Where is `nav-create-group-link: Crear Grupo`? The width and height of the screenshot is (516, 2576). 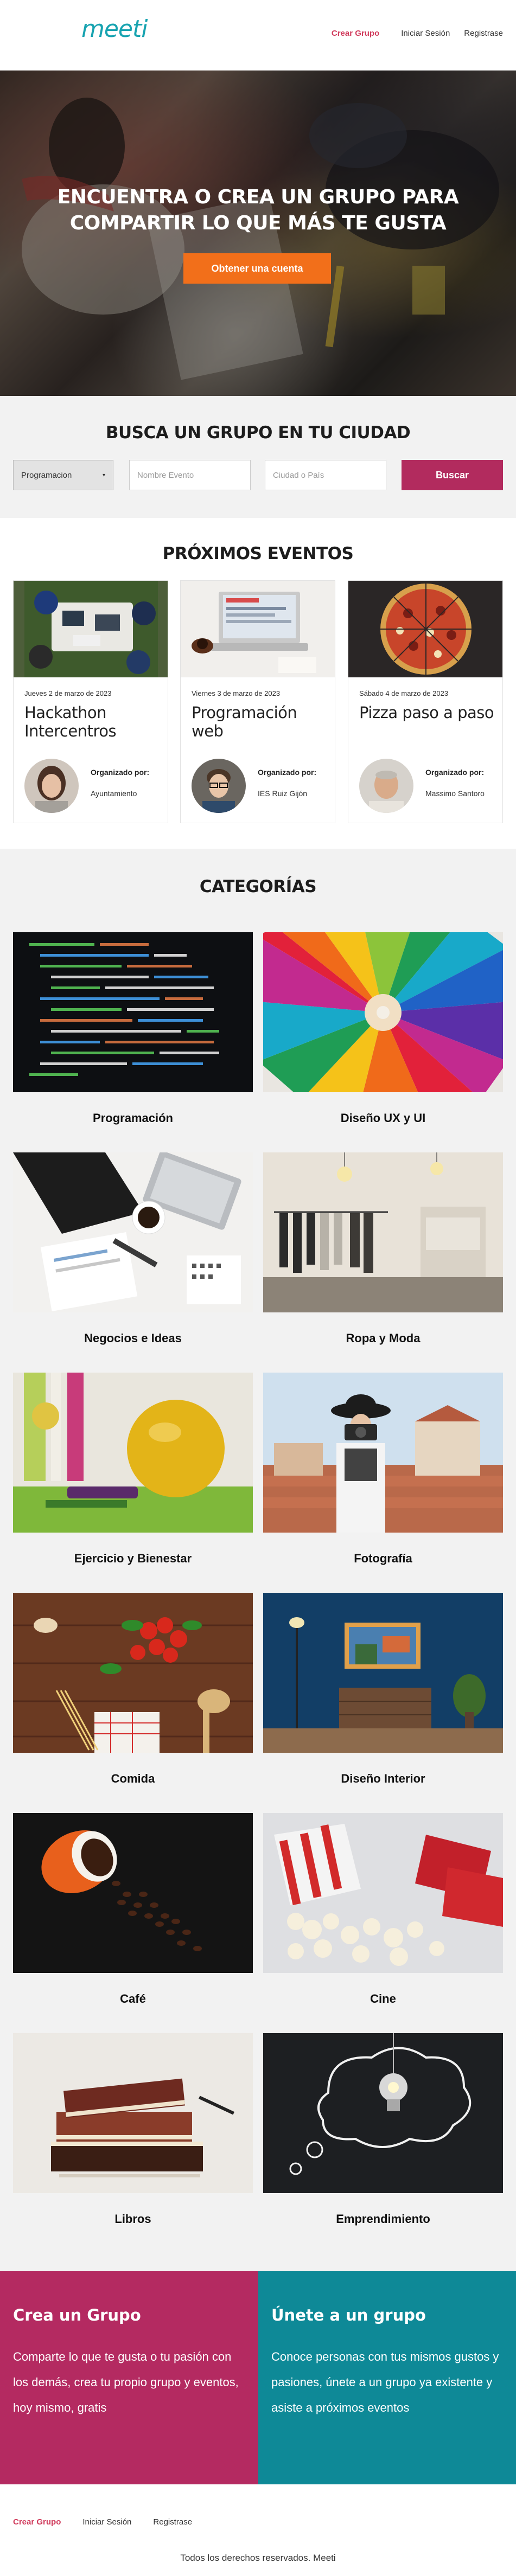
nav-create-group-link: Crear Grupo is located at coordinates (355, 33).